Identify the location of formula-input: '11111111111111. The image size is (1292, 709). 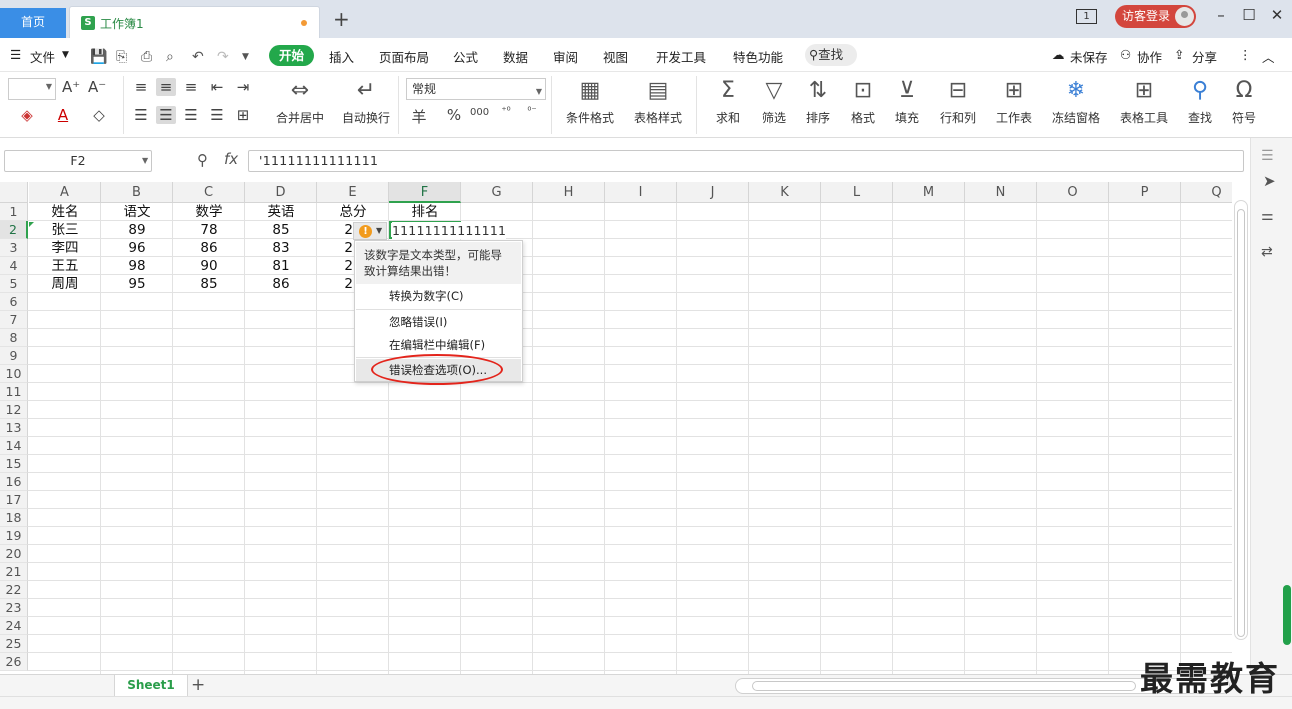
(746, 161).